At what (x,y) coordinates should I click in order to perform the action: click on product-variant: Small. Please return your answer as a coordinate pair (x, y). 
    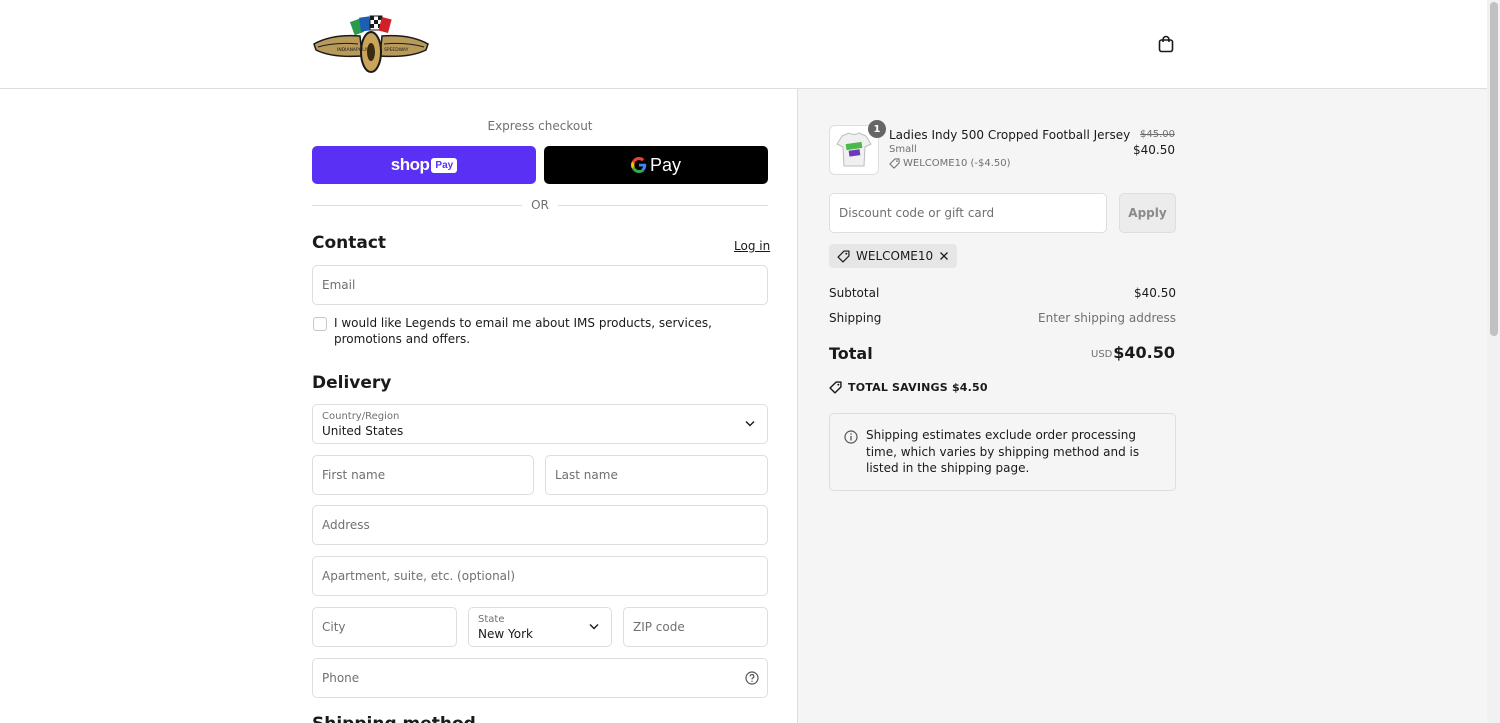
    Looking at the image, I should click on (903, 149).